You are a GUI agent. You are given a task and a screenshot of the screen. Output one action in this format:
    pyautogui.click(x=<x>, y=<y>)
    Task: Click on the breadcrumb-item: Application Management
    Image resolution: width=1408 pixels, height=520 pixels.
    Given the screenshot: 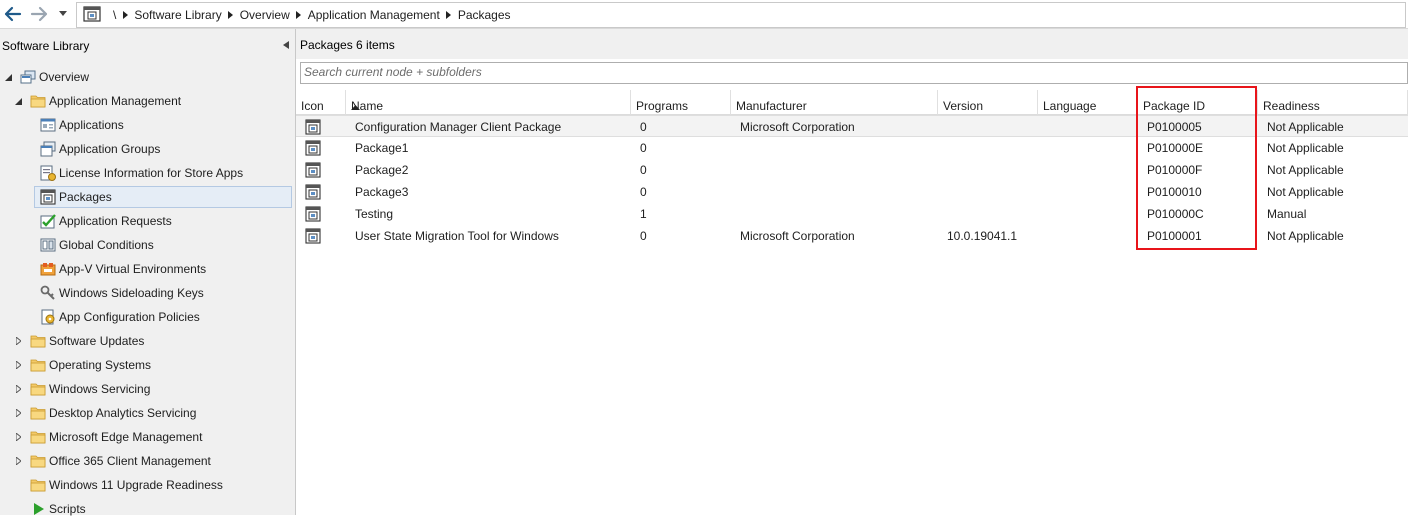 What is the action you would take?
    pyautogui.click(x=374, y=15)
    